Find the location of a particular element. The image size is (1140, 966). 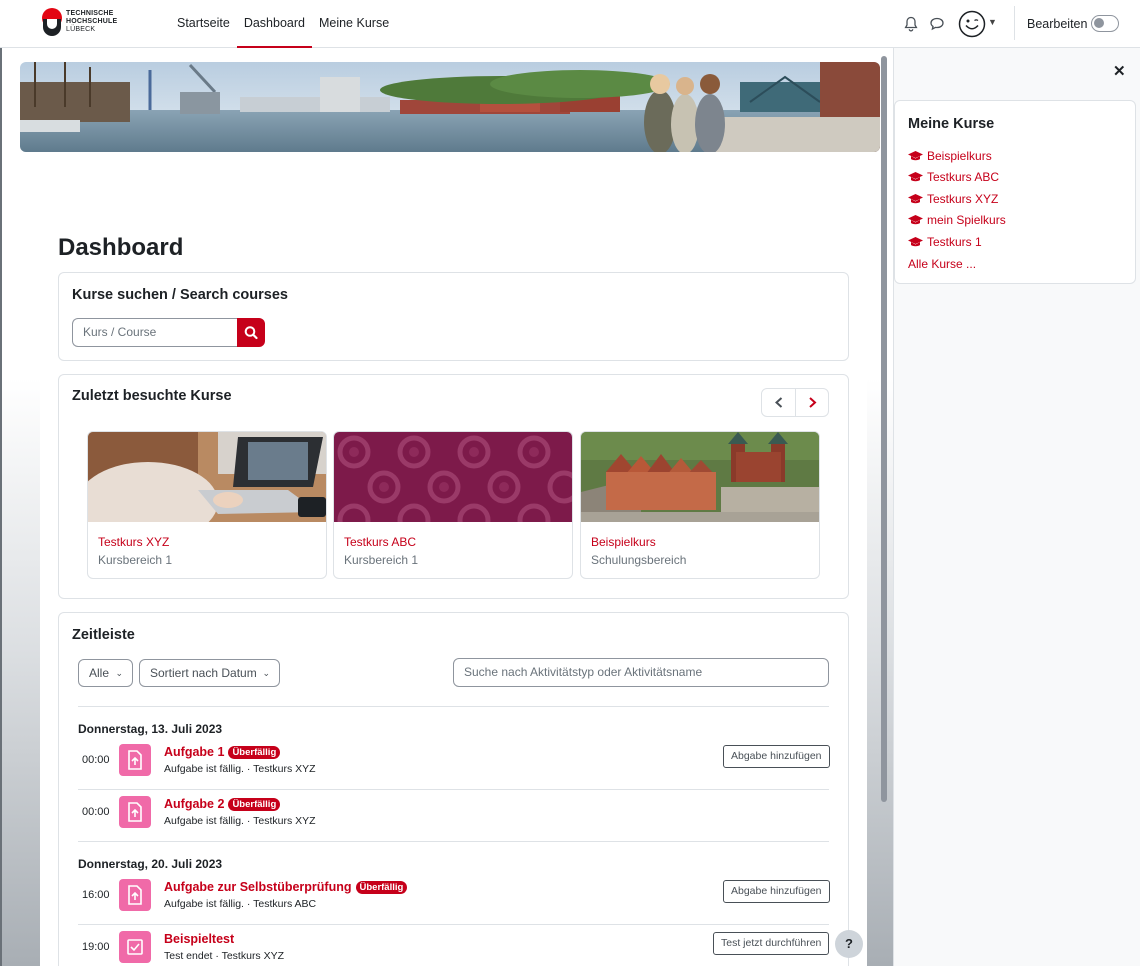

course-card-category: Schulungsbereich is located at coordinates (639, 560).